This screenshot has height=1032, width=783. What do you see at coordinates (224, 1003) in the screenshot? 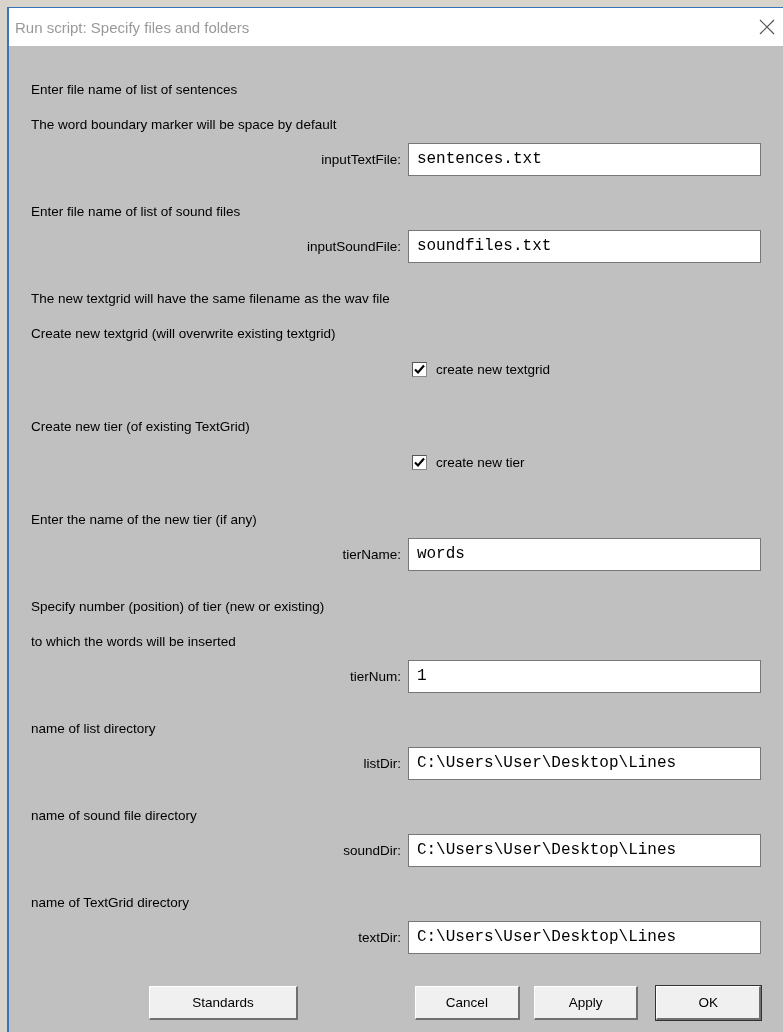
I see `dialog-button: Standards` at bounding box center [224, 1003].